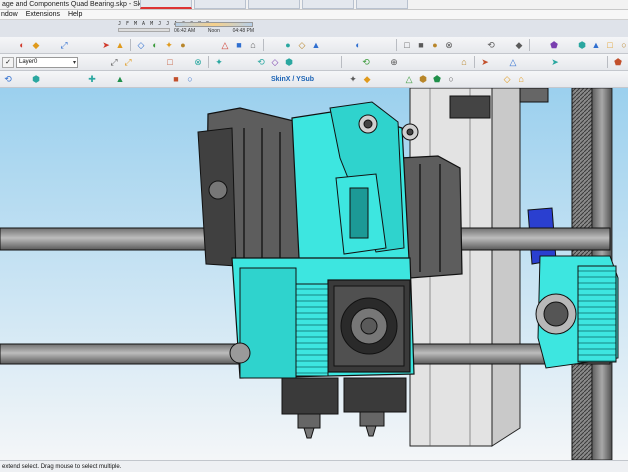 The image size is (628, 472). I want to click on text-icon, so click(197, 45).